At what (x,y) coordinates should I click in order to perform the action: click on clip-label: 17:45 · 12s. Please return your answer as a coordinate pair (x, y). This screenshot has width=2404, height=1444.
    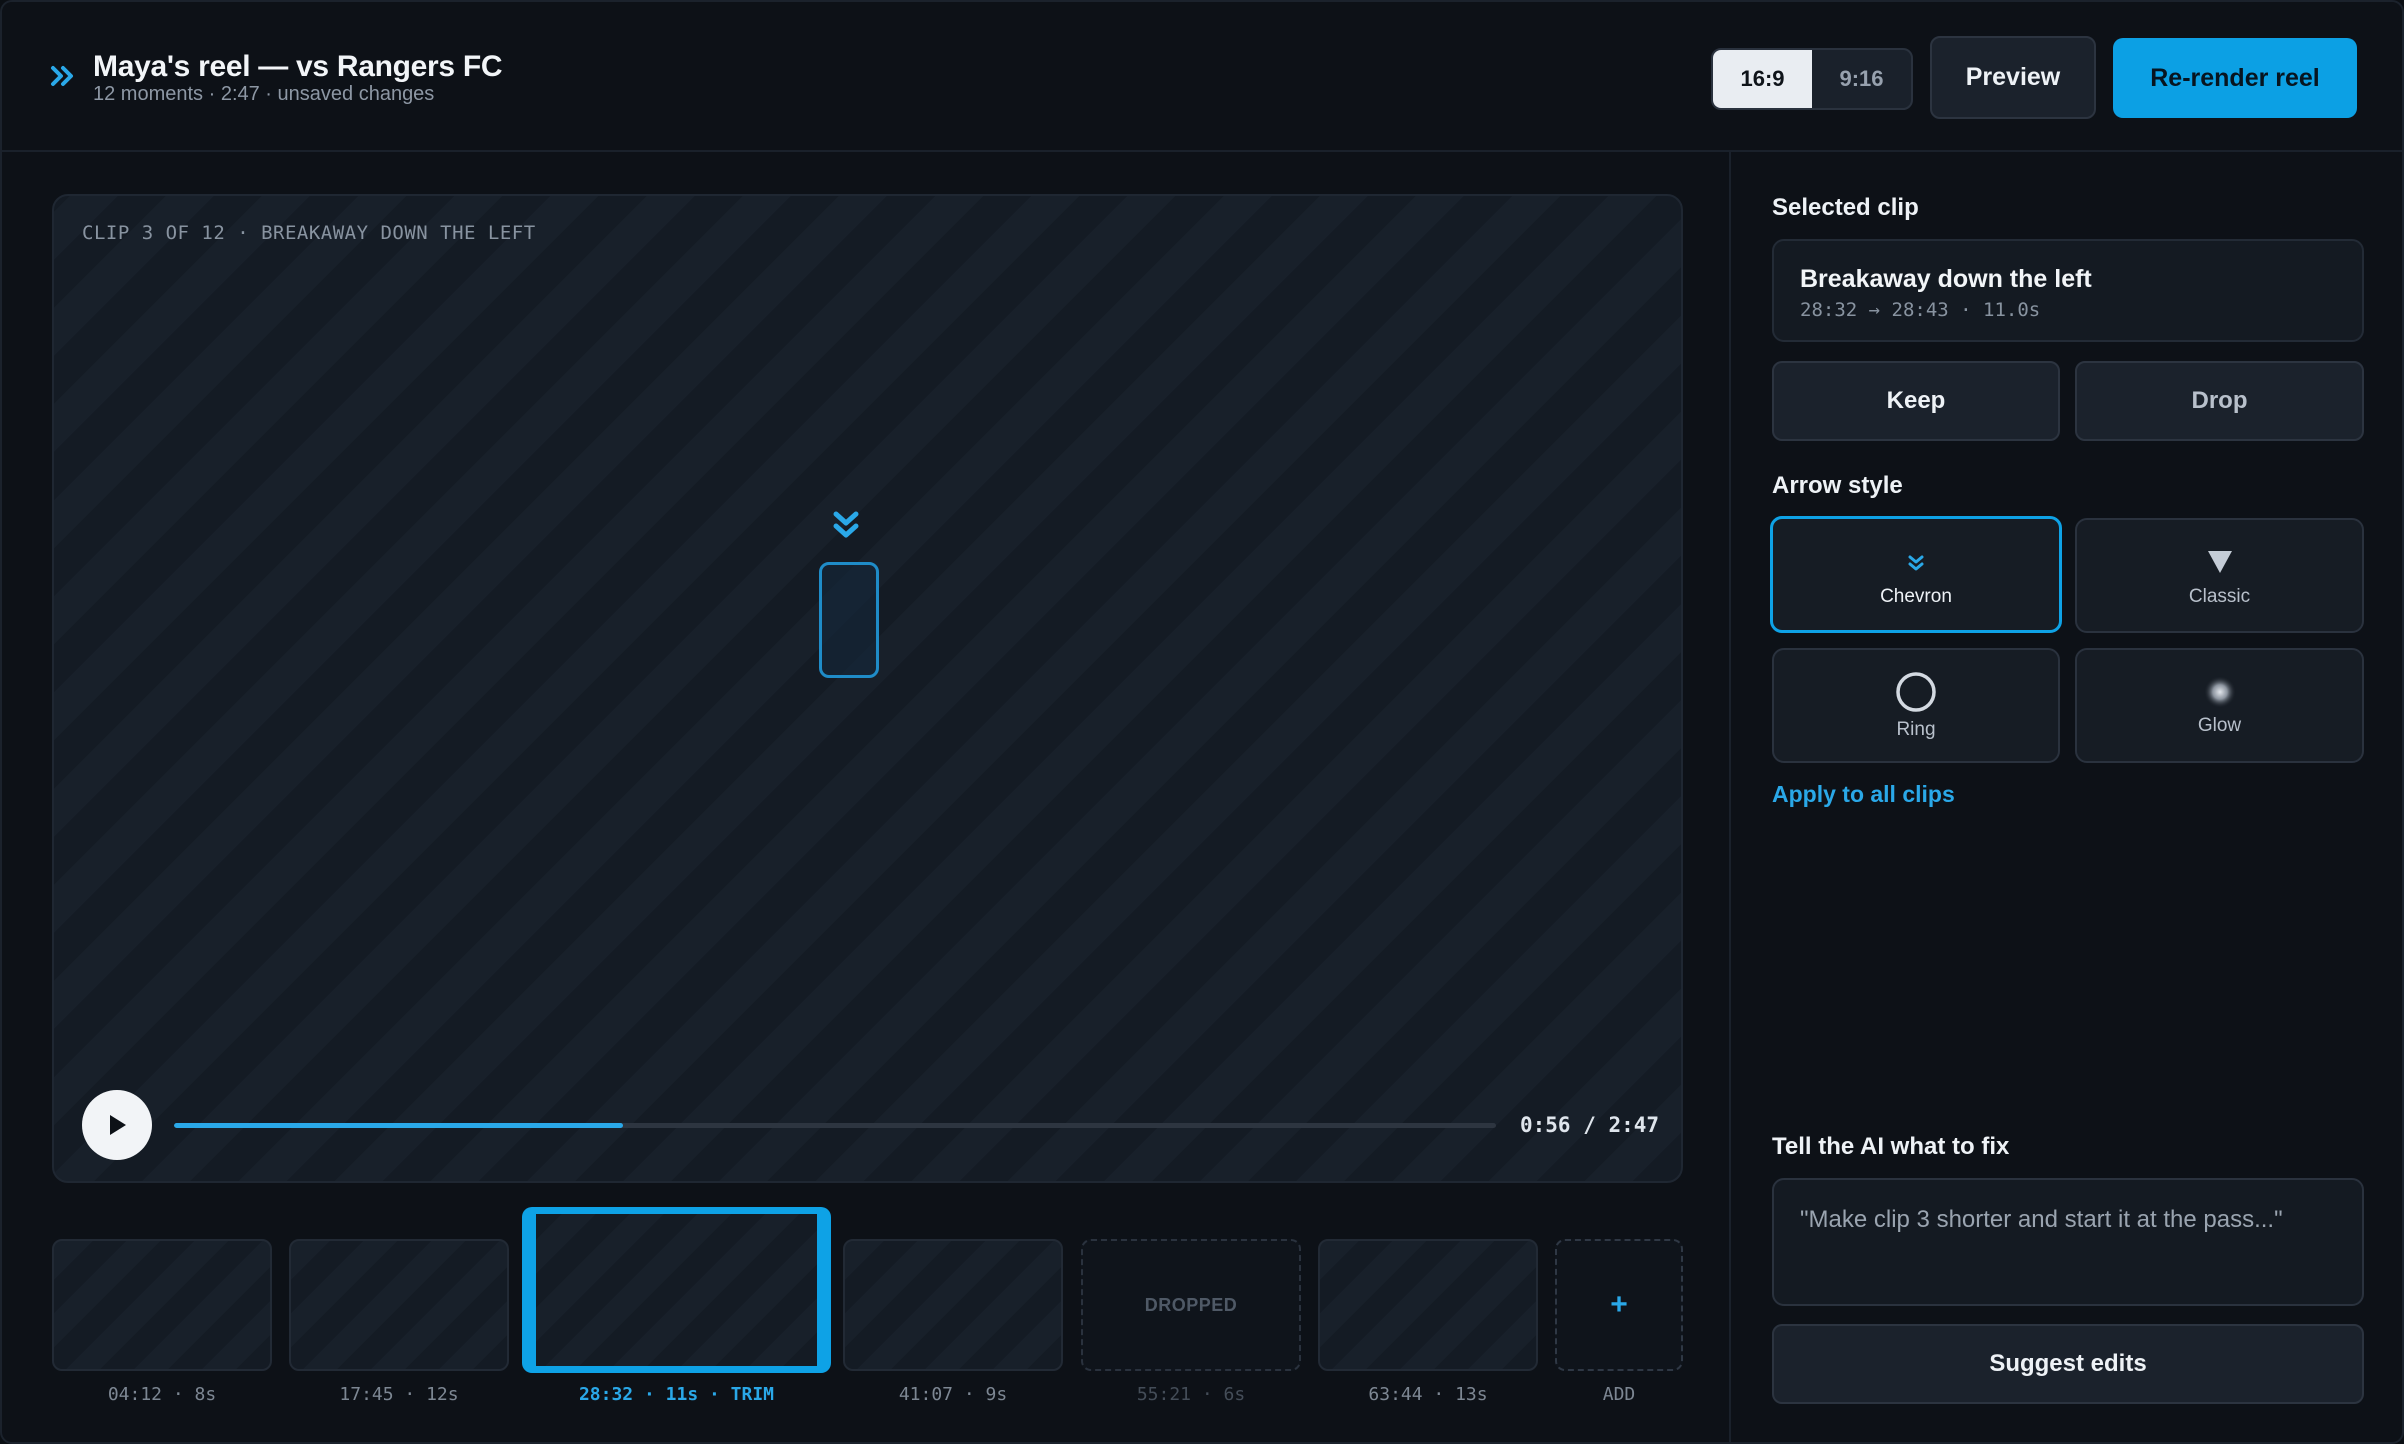
    Looking at the image, I should click on (399, 1394).